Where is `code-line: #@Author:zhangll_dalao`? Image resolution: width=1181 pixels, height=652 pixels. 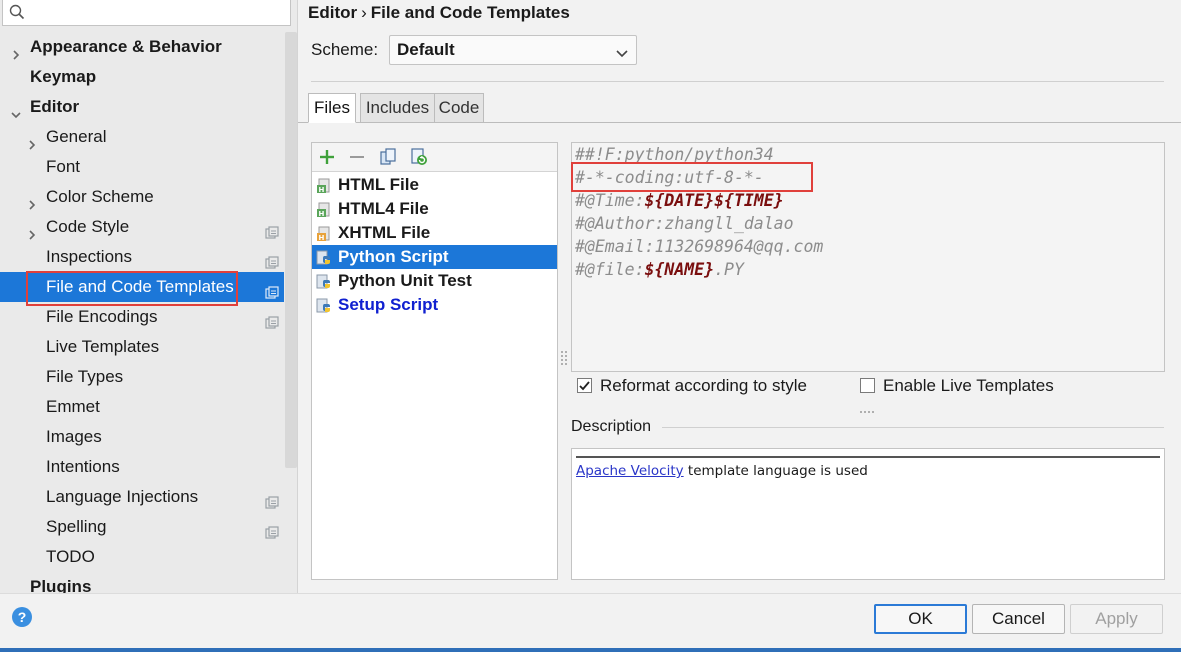
code-line: #@Author:zhangll_dalao is located at coordinates (684, 224).